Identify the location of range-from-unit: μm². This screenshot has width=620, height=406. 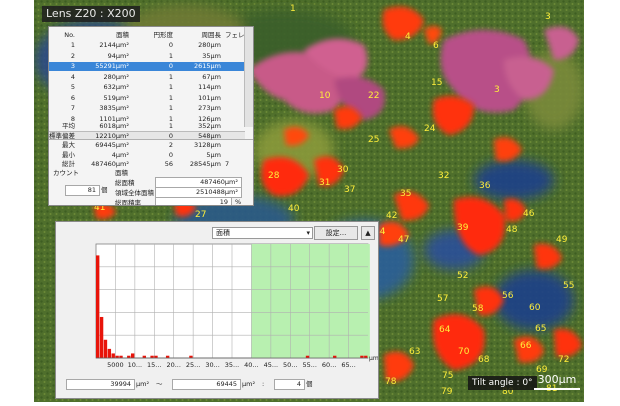
(143, 384).